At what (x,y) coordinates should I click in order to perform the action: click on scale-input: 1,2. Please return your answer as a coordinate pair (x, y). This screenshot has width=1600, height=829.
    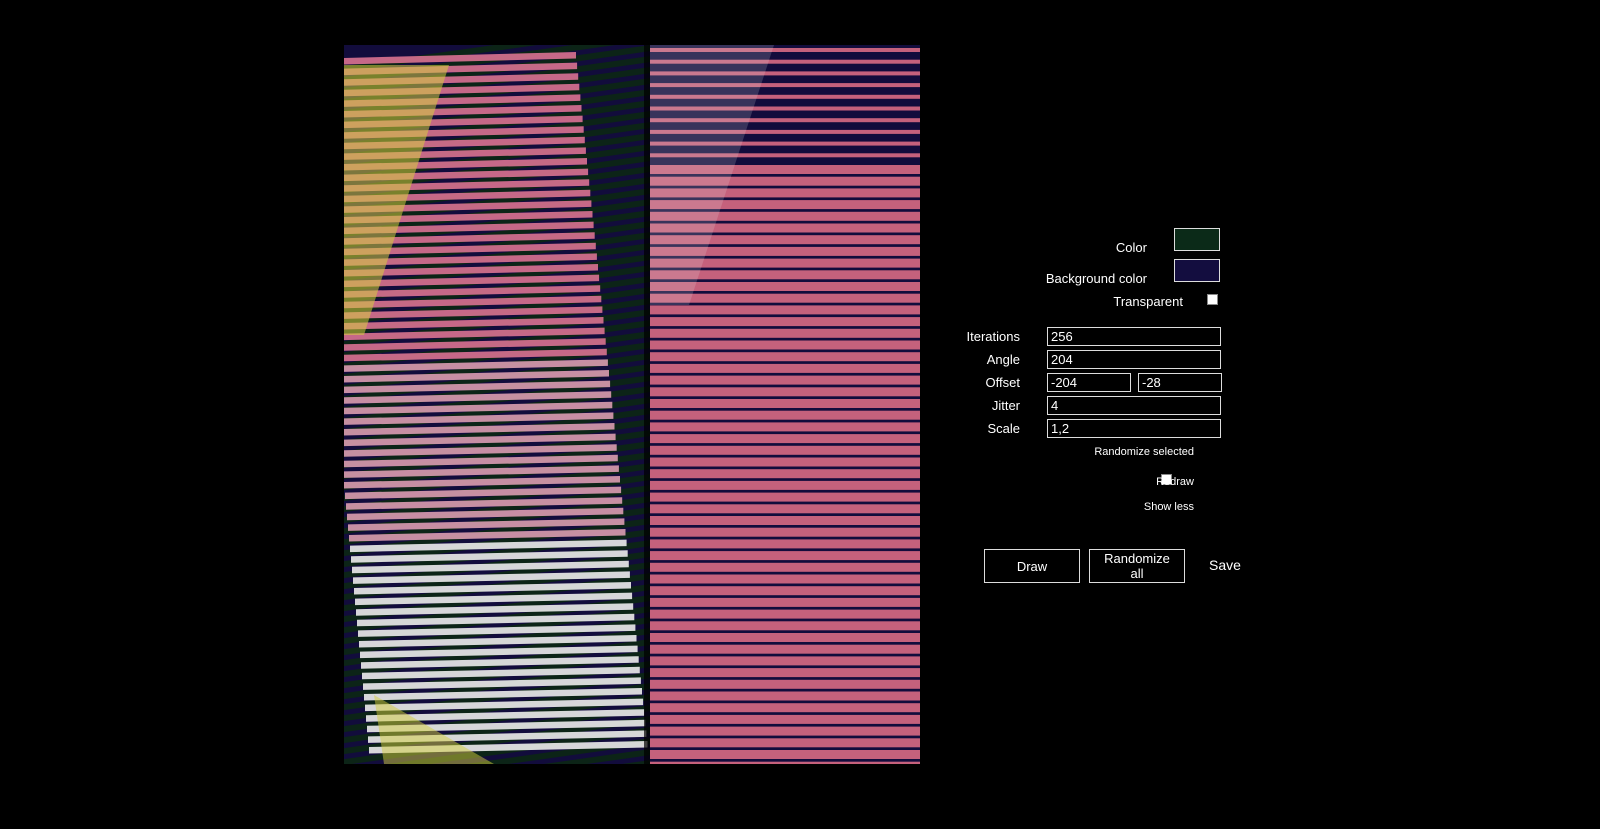
    Looking at the image, I should click on (1134, 428).